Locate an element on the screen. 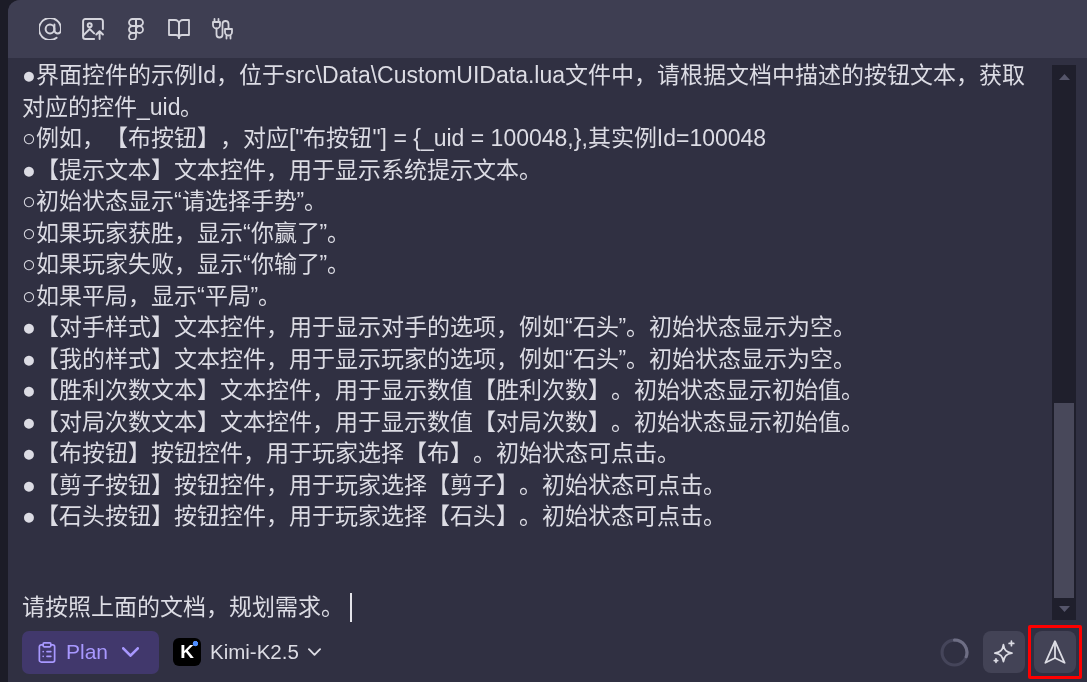 This screenshot has height=682, width=1087. send-button is located at coordinates (1055, 652).